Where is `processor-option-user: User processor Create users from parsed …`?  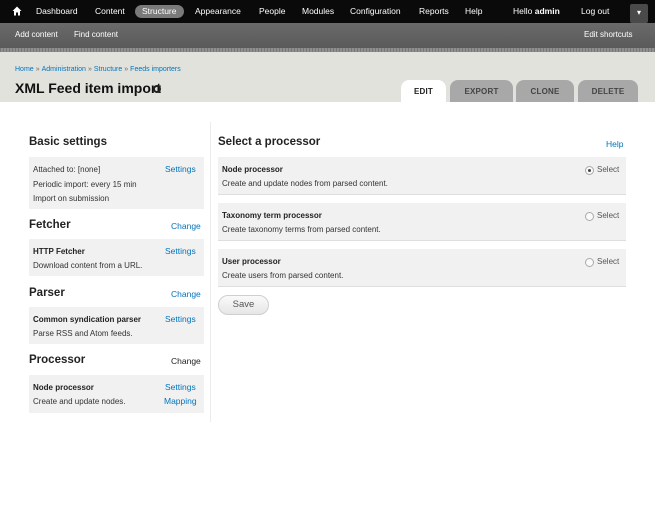
processor-option-user: User processor Create users from parsed … is located at coordinates (422, 268).